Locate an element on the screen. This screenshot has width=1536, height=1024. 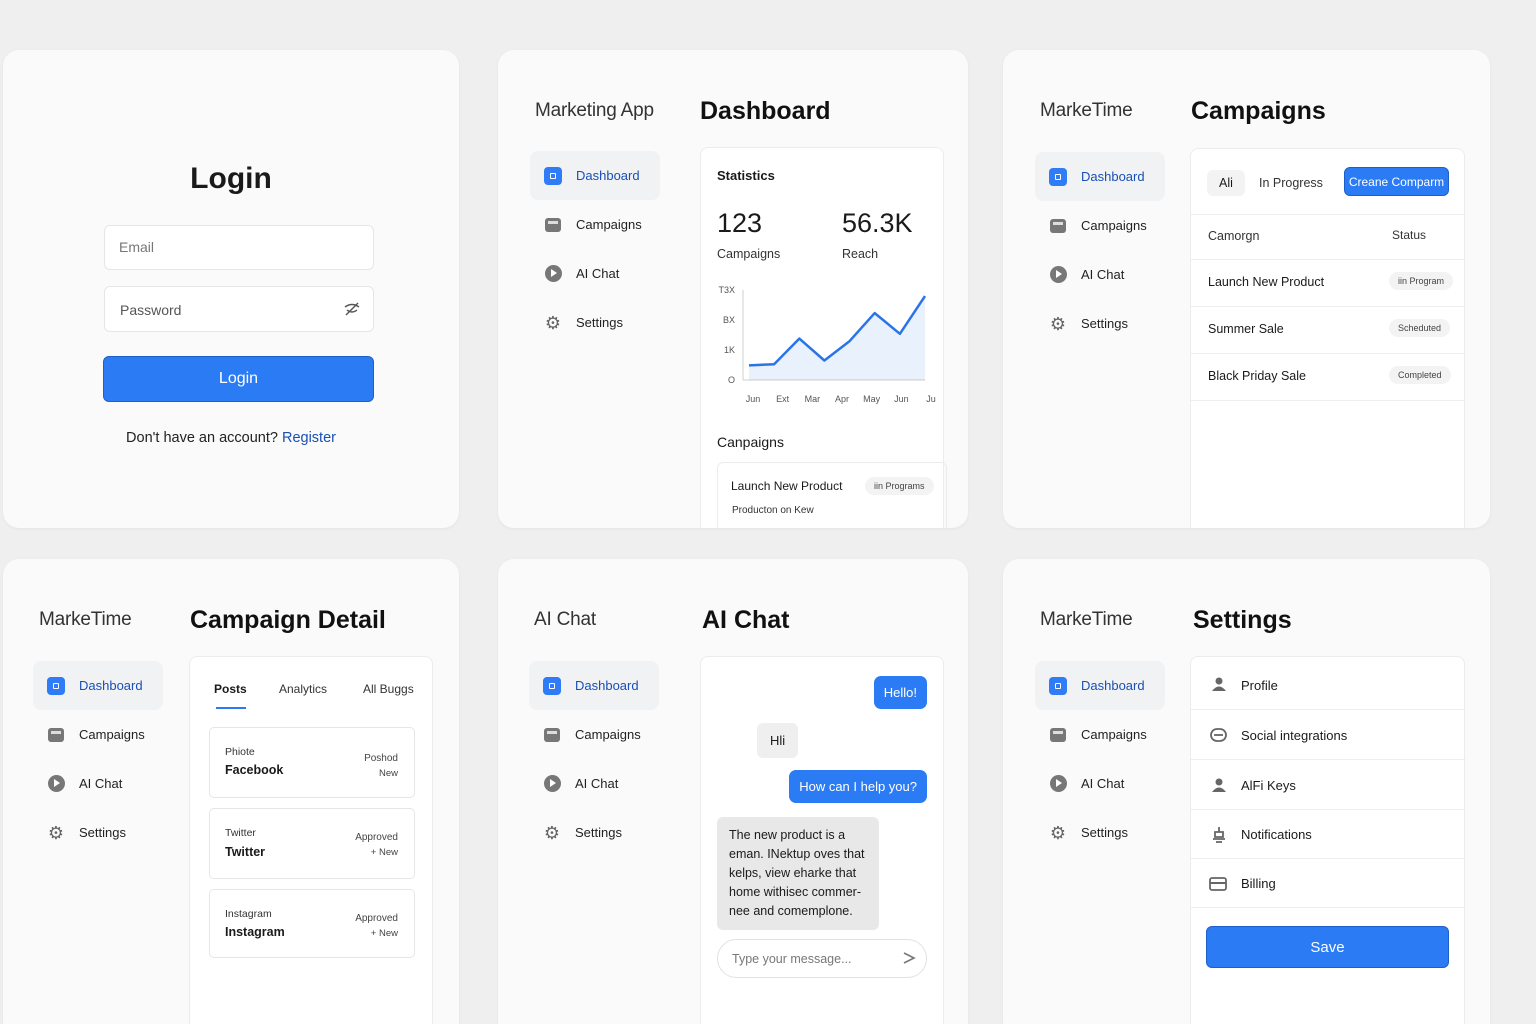
settings-item-social: Social integrations is located at coordinates (1328, 735).